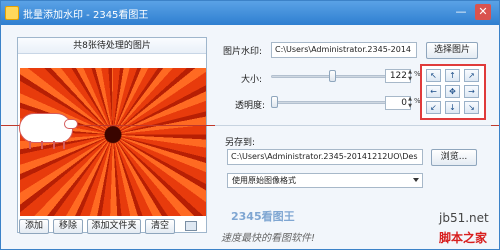 The height and width of the screenshot is (250, 500). What do you see at coordinates (250, 13) in the screenshot?
I see `title-bar: 批量添加水印 - 2345看图王 — ✕` at bounding box center [250, 13].